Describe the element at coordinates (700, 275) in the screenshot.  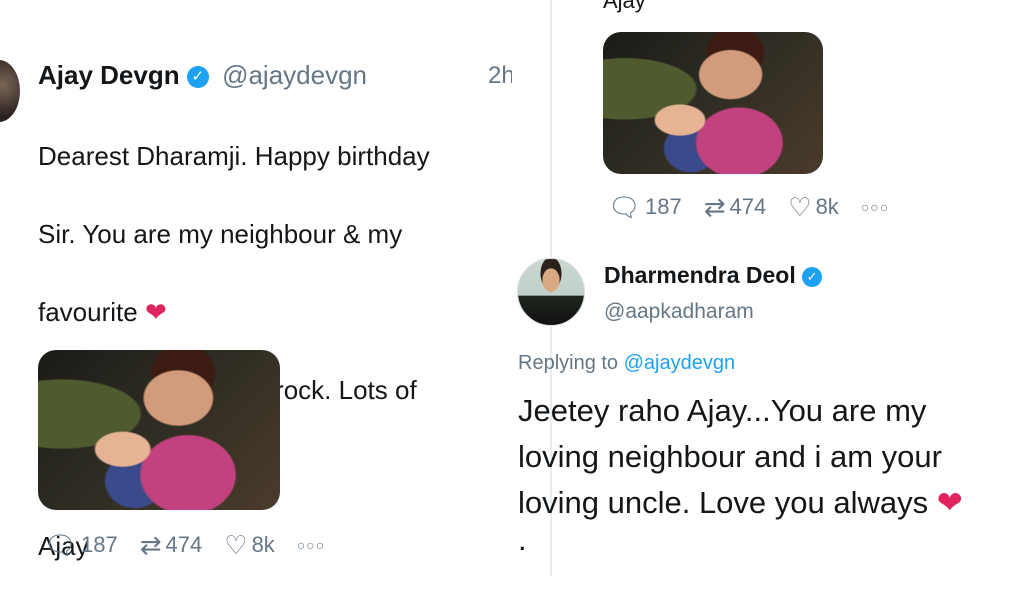
I see `author-name: Dharmendra Deol` at that location.